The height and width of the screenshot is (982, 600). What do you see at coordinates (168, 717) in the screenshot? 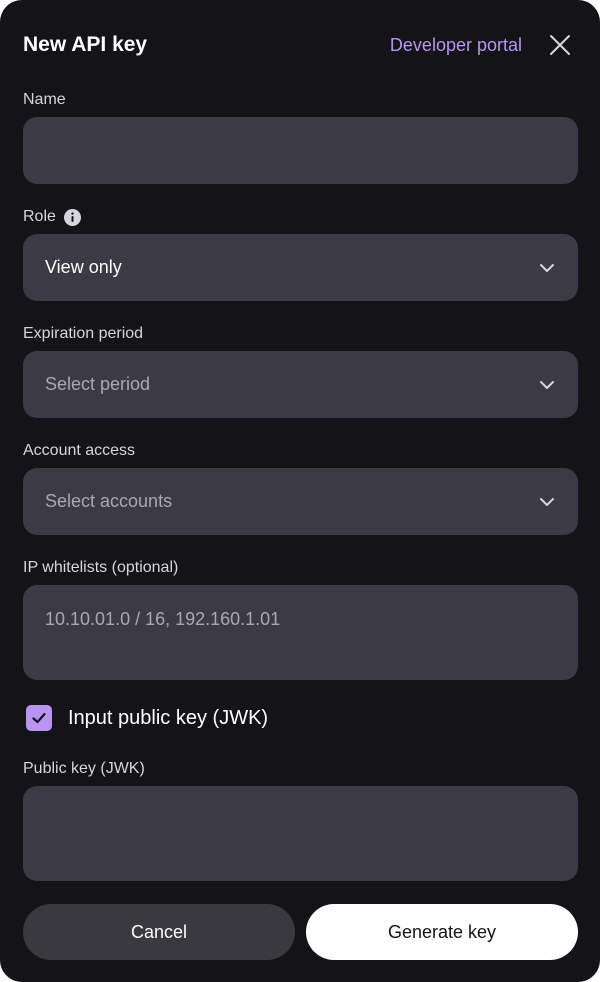
I see `public-key-checkbox-label: Input public key (JWK)` at bounding box center [168, 717].